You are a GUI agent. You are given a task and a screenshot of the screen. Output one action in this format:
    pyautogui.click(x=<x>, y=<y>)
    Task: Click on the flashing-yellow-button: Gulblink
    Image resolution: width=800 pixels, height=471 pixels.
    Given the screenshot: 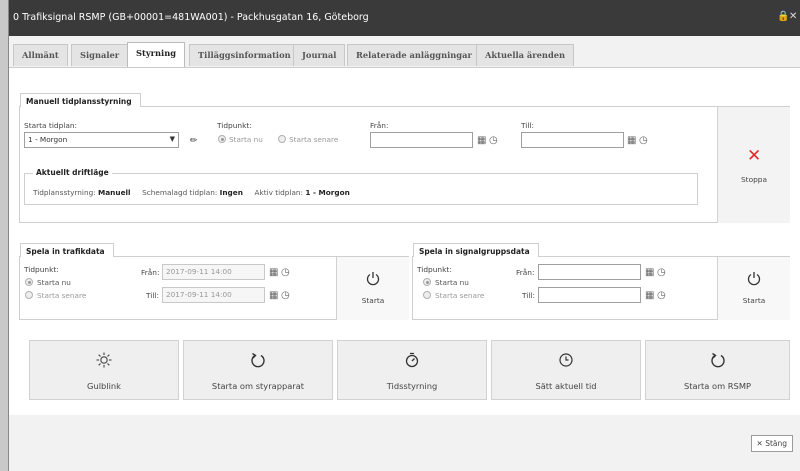 What is the action you would take?
    pyautogui.click(x=104, y=370)
    